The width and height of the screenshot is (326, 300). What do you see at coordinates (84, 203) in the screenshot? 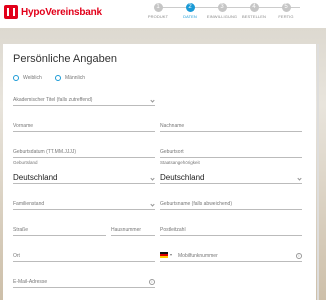
I see `marital-status-select: Familienstand` at bounding box center [84, 203].